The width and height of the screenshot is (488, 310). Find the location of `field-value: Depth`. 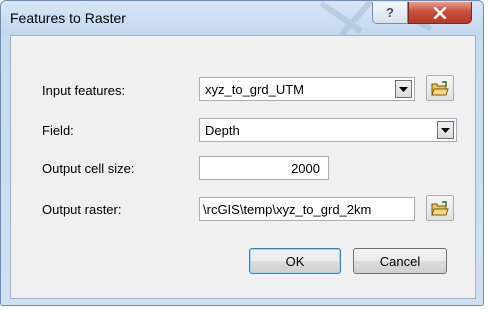

field-value: Depth is located at coordinates (222, 130).